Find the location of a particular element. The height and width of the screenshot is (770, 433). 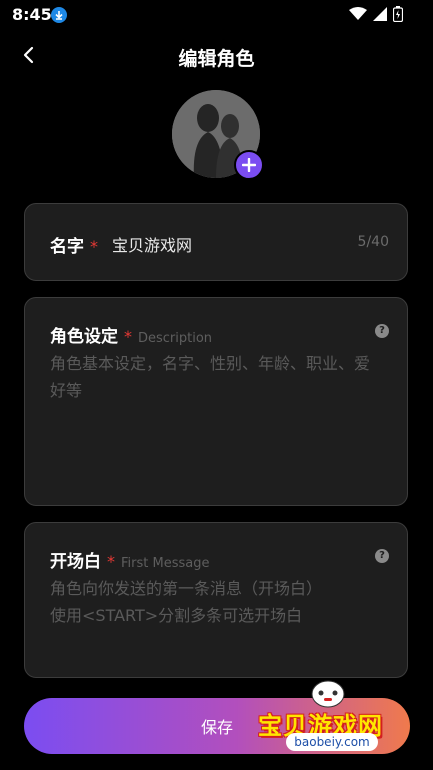

watermark-url: baobeiy.com is located at coordinates (332, 742).